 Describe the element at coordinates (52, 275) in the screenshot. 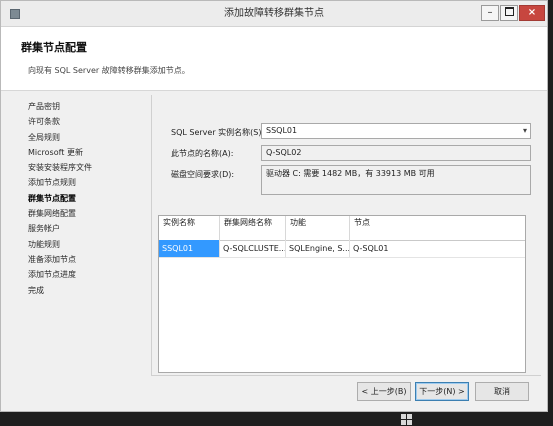

I see `nav-item-add-node-progress: 添加节点进度` at that location.